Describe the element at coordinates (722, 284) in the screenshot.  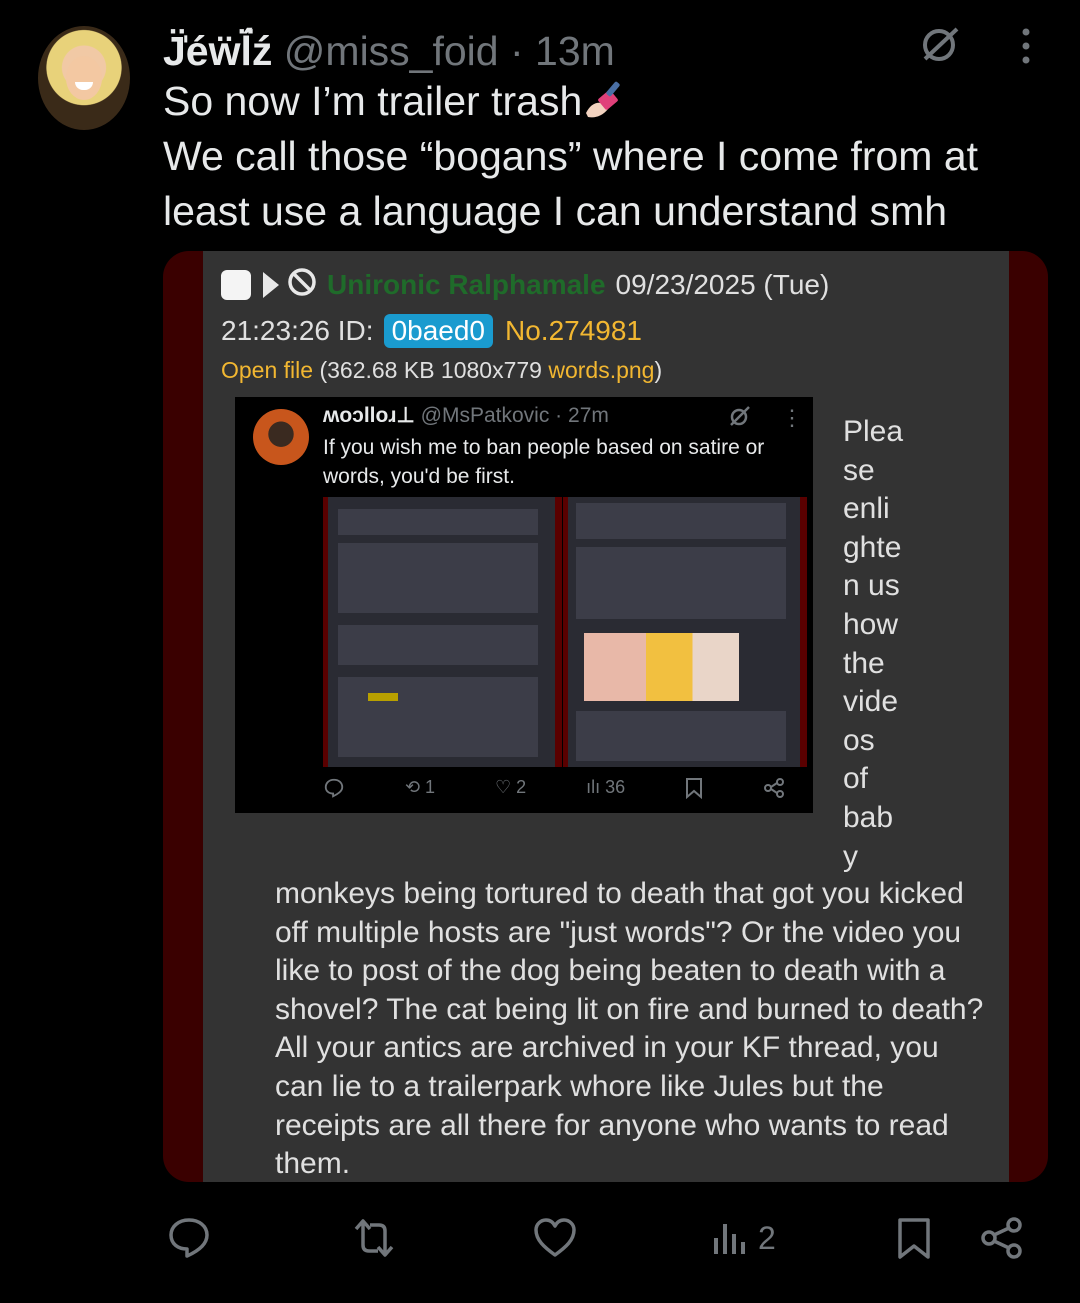
I see `post-date: 09/23/2025 (Tue)` at that location.